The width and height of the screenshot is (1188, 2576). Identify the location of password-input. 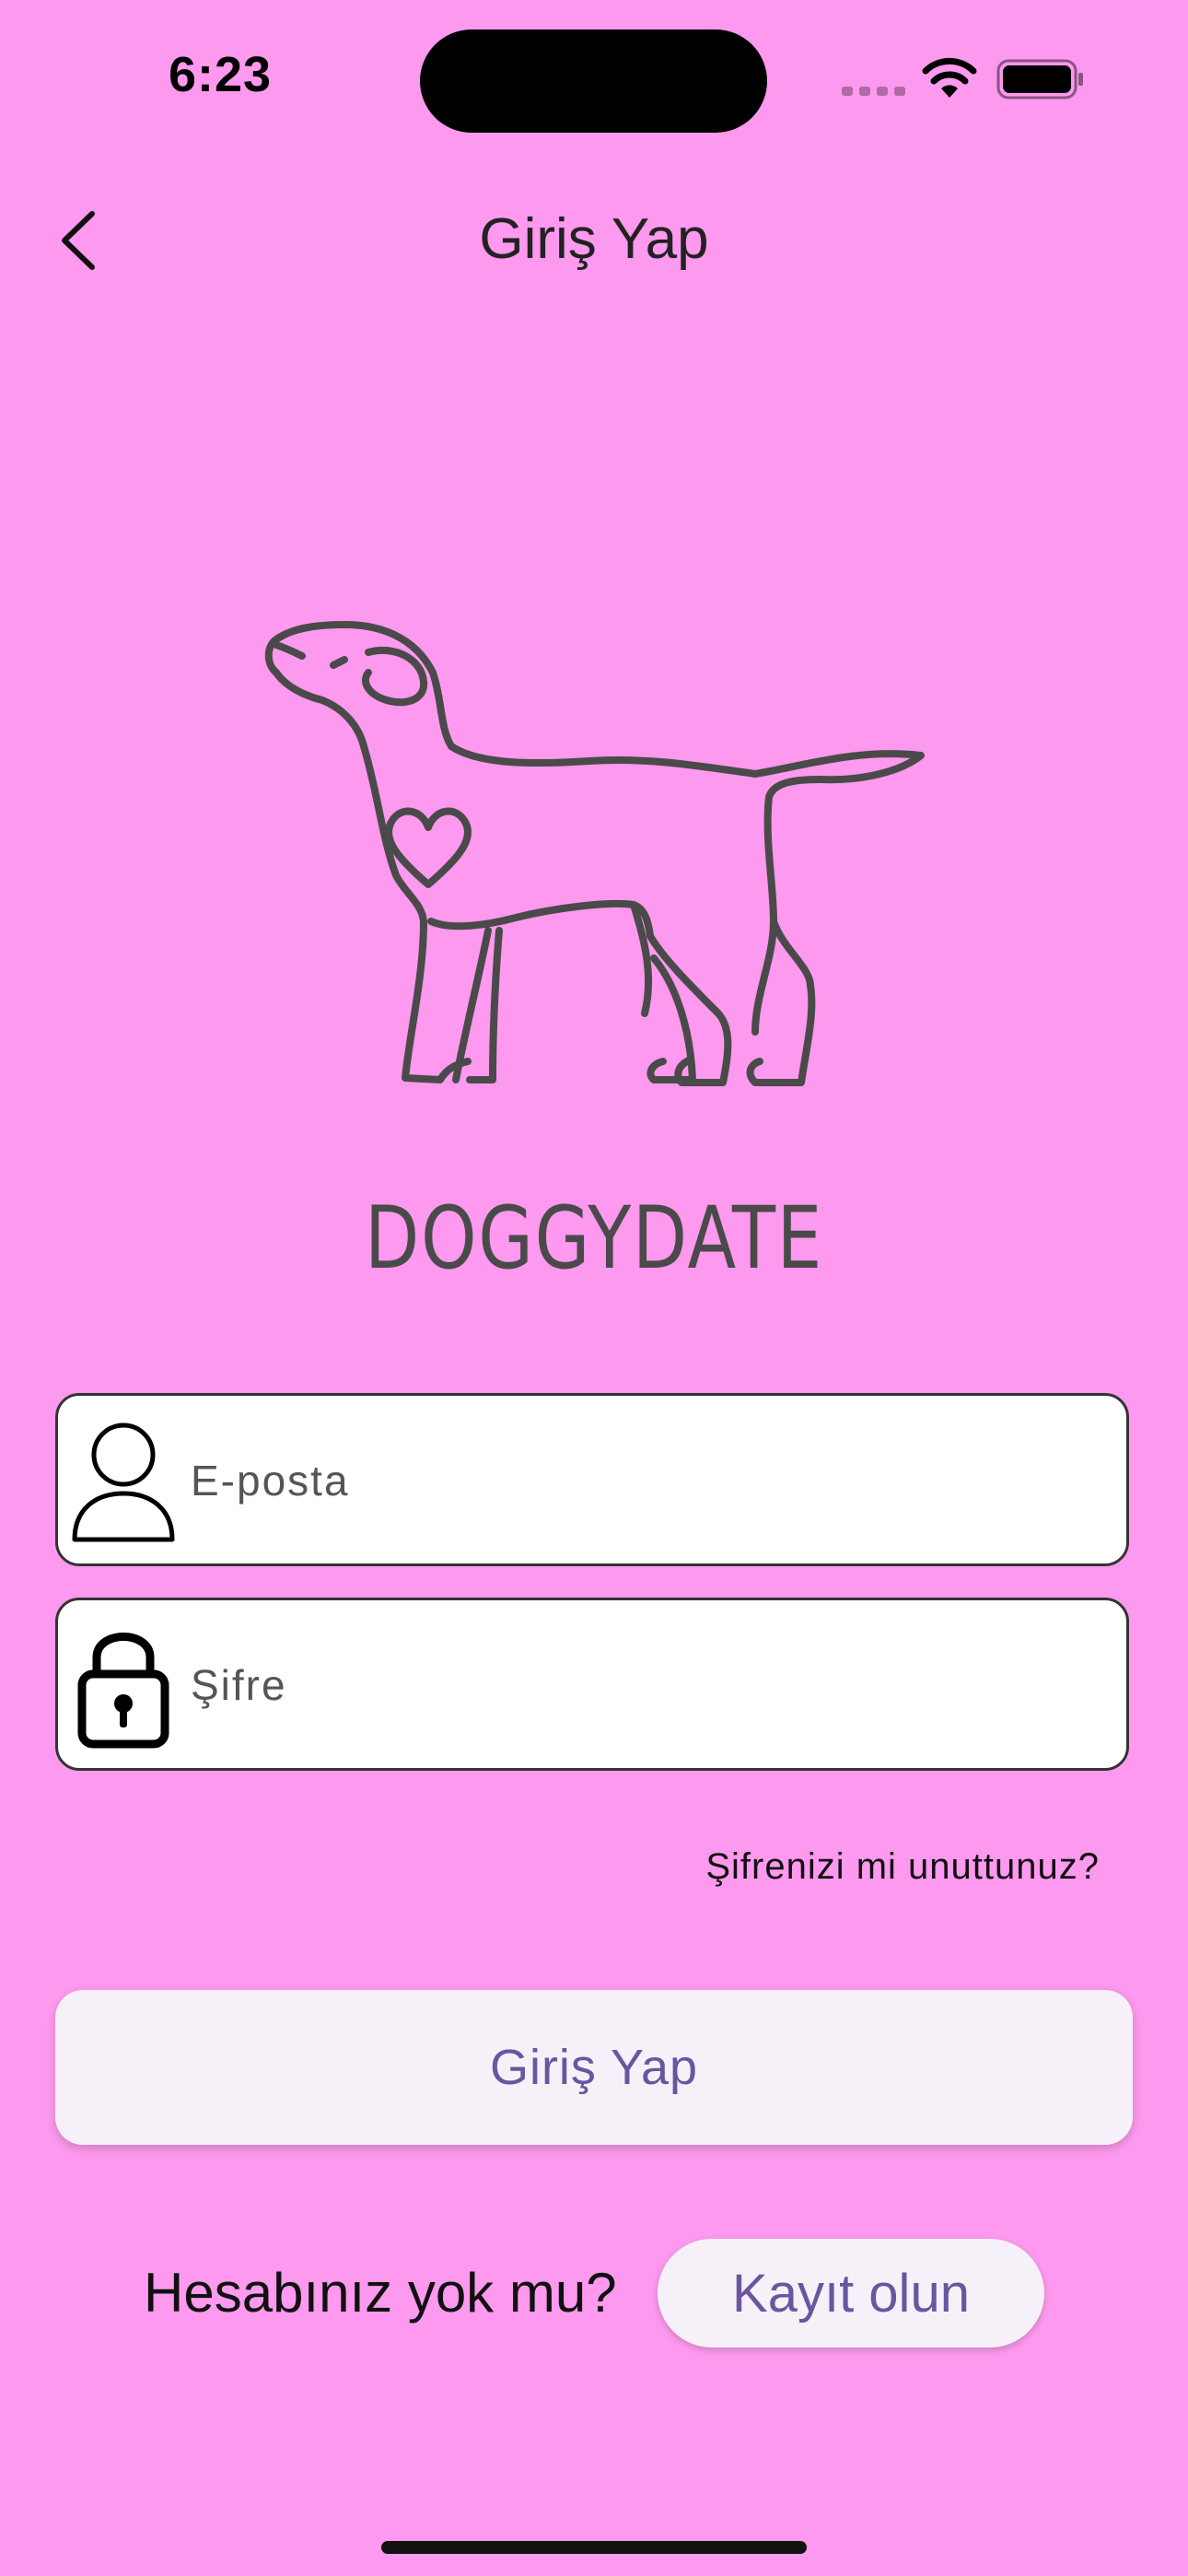
(646, 1685).